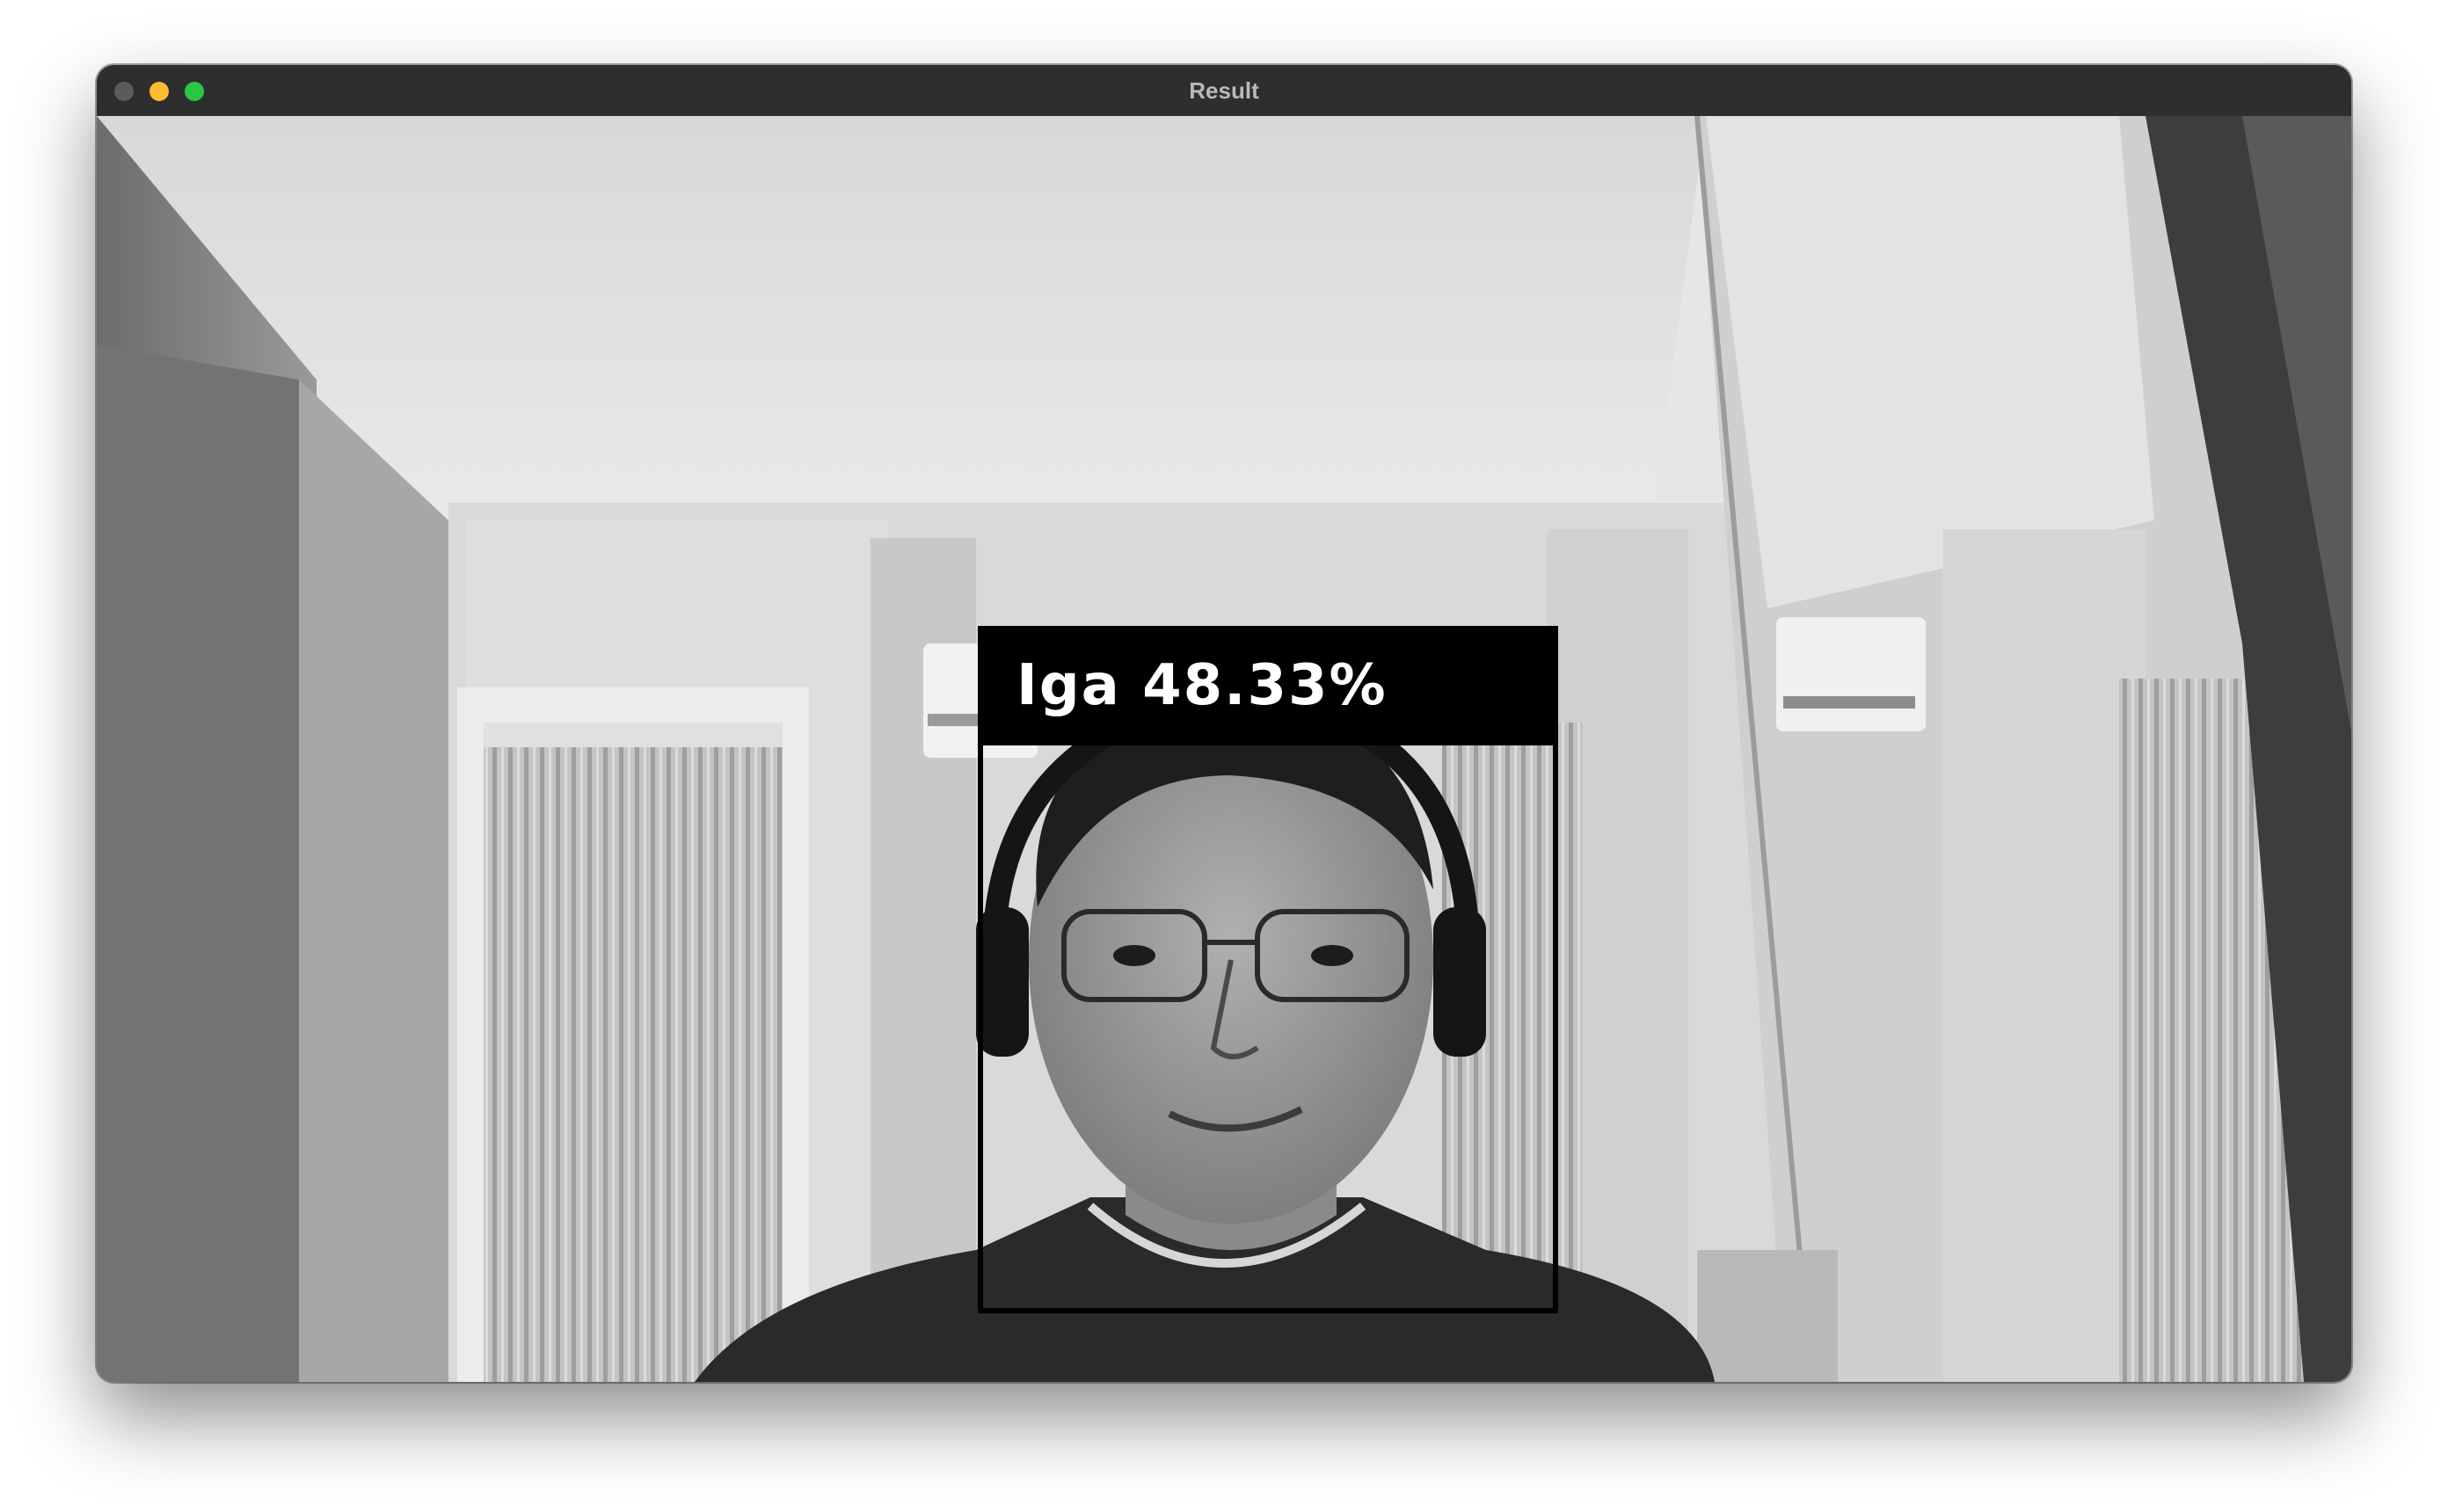  Describe the element at coordinates (1268, 1029) in the screenshot. I see `face-detection-box` at that location.